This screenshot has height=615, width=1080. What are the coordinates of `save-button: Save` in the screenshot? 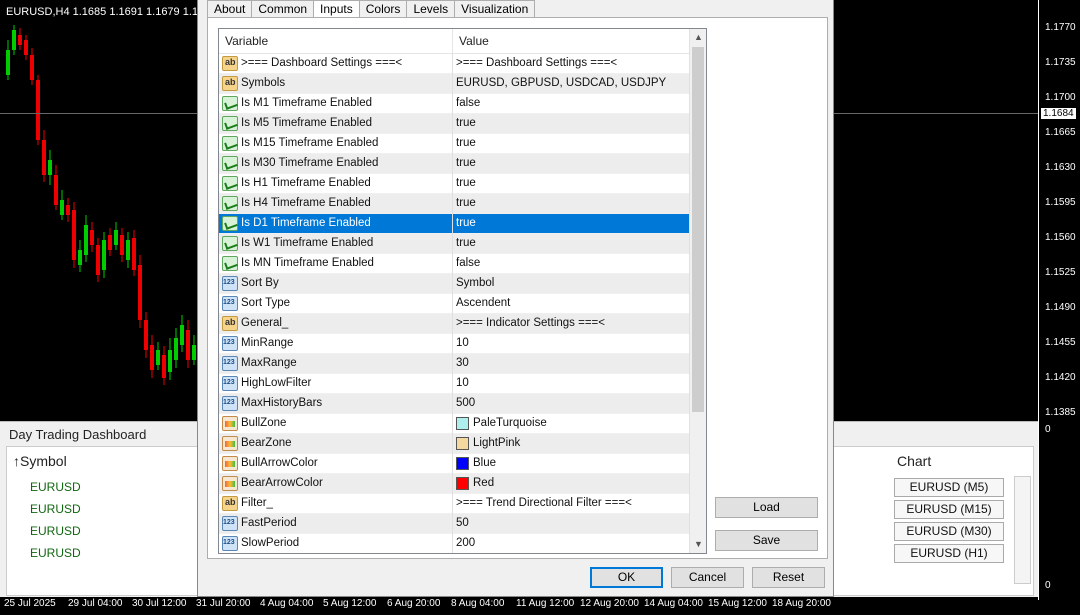 It's located at (766, 540).